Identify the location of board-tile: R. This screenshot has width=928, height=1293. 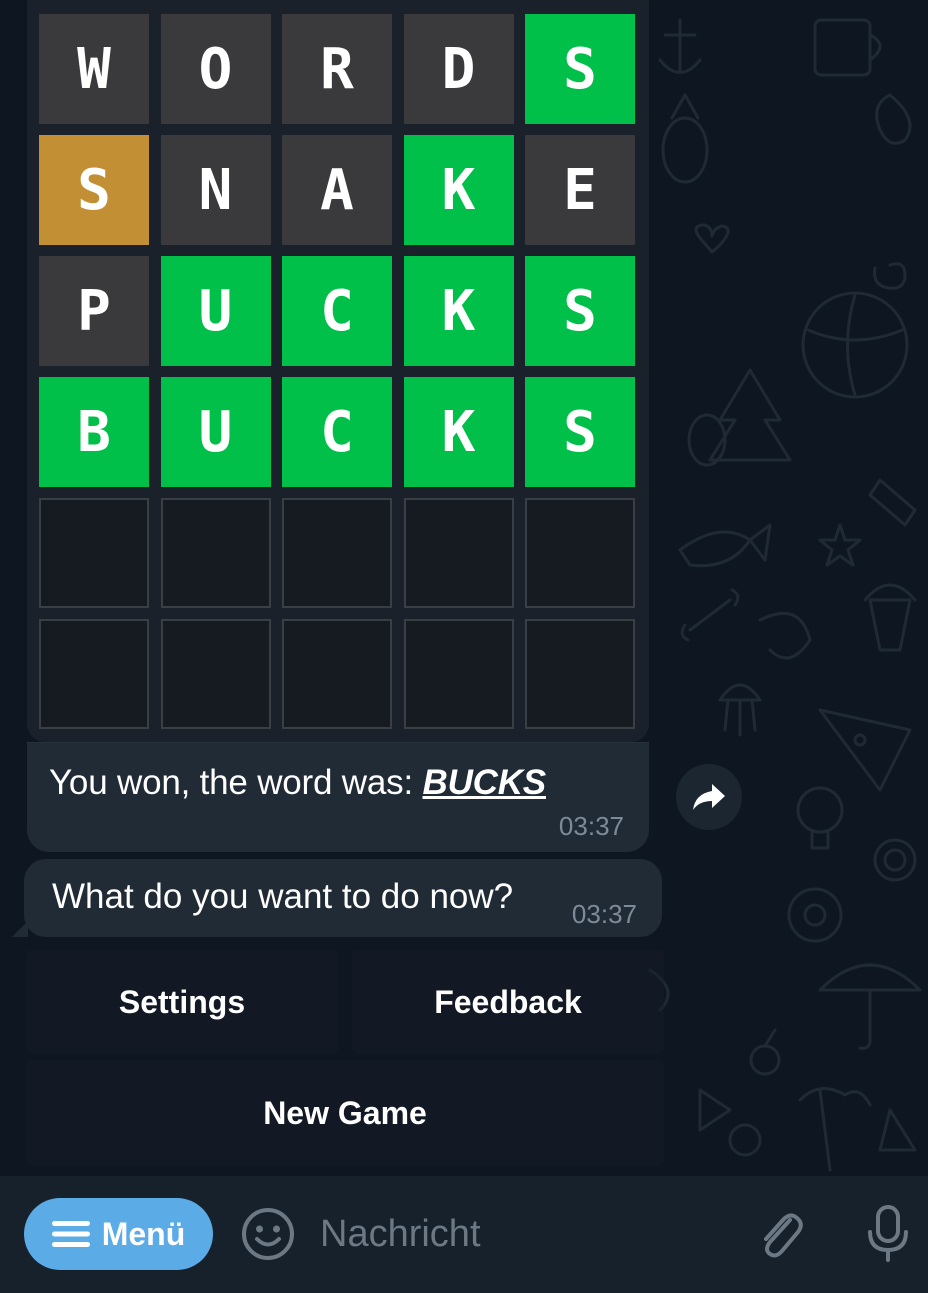
(337, 69).